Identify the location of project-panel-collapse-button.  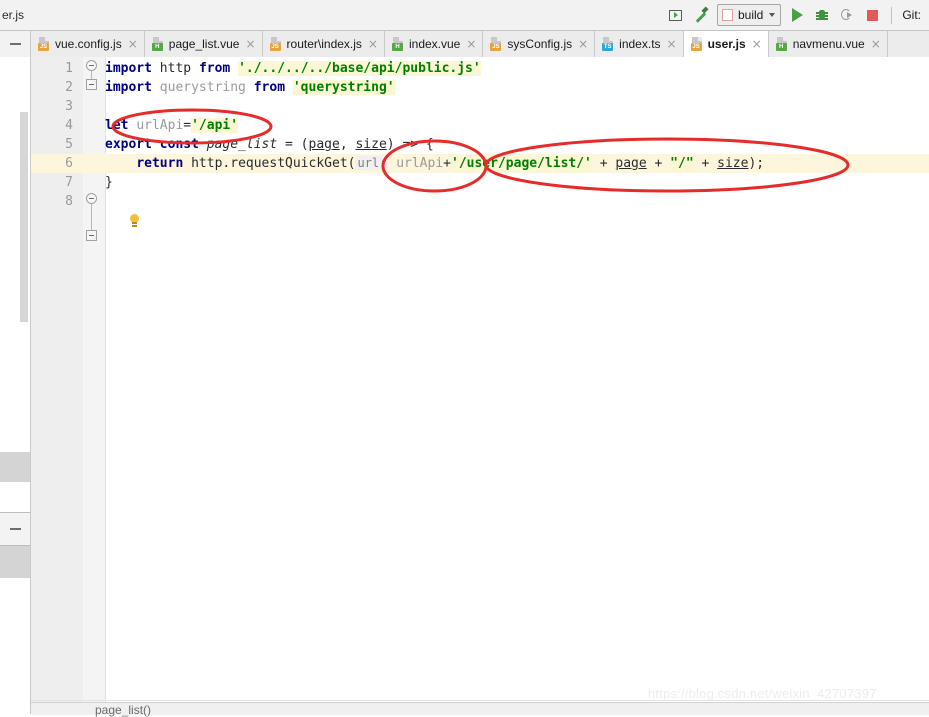
(15, 529).